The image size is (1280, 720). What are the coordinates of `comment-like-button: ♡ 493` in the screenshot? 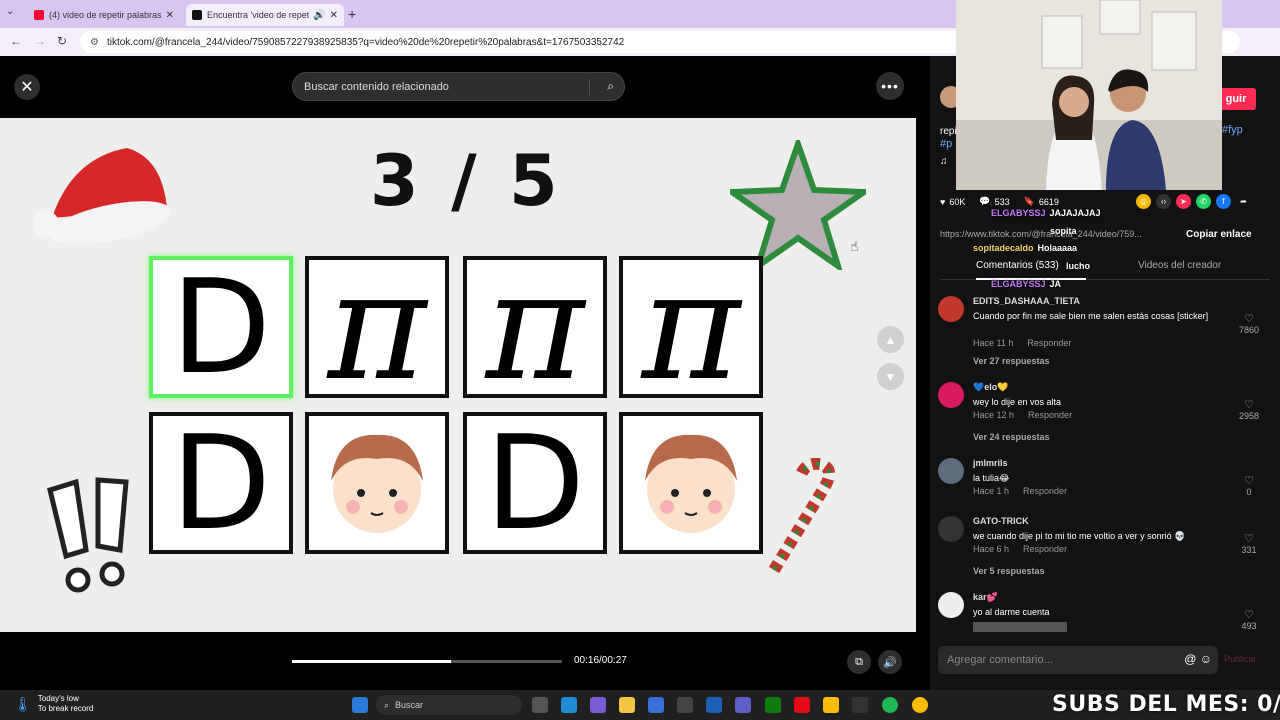 It's located at (1249, 619).